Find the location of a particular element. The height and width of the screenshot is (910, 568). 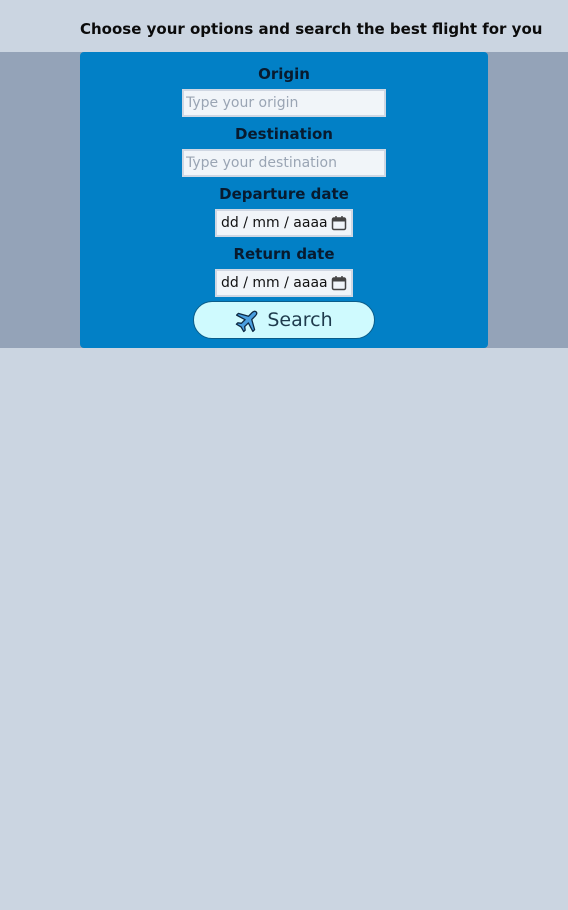

origin-label: Origin is located at coordinates (284, 74).